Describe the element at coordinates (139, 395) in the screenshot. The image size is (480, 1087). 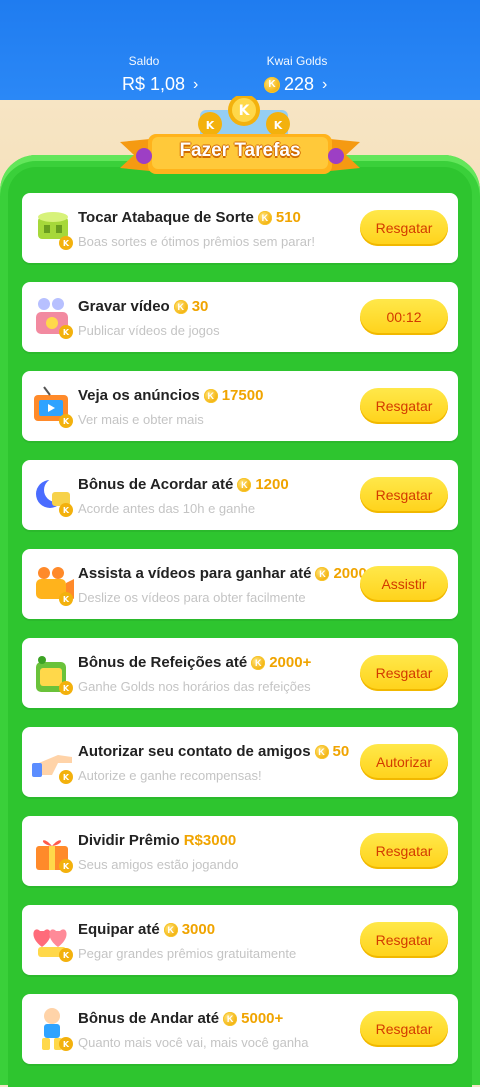
I see `task-title: Veja os anúncios` at that location.